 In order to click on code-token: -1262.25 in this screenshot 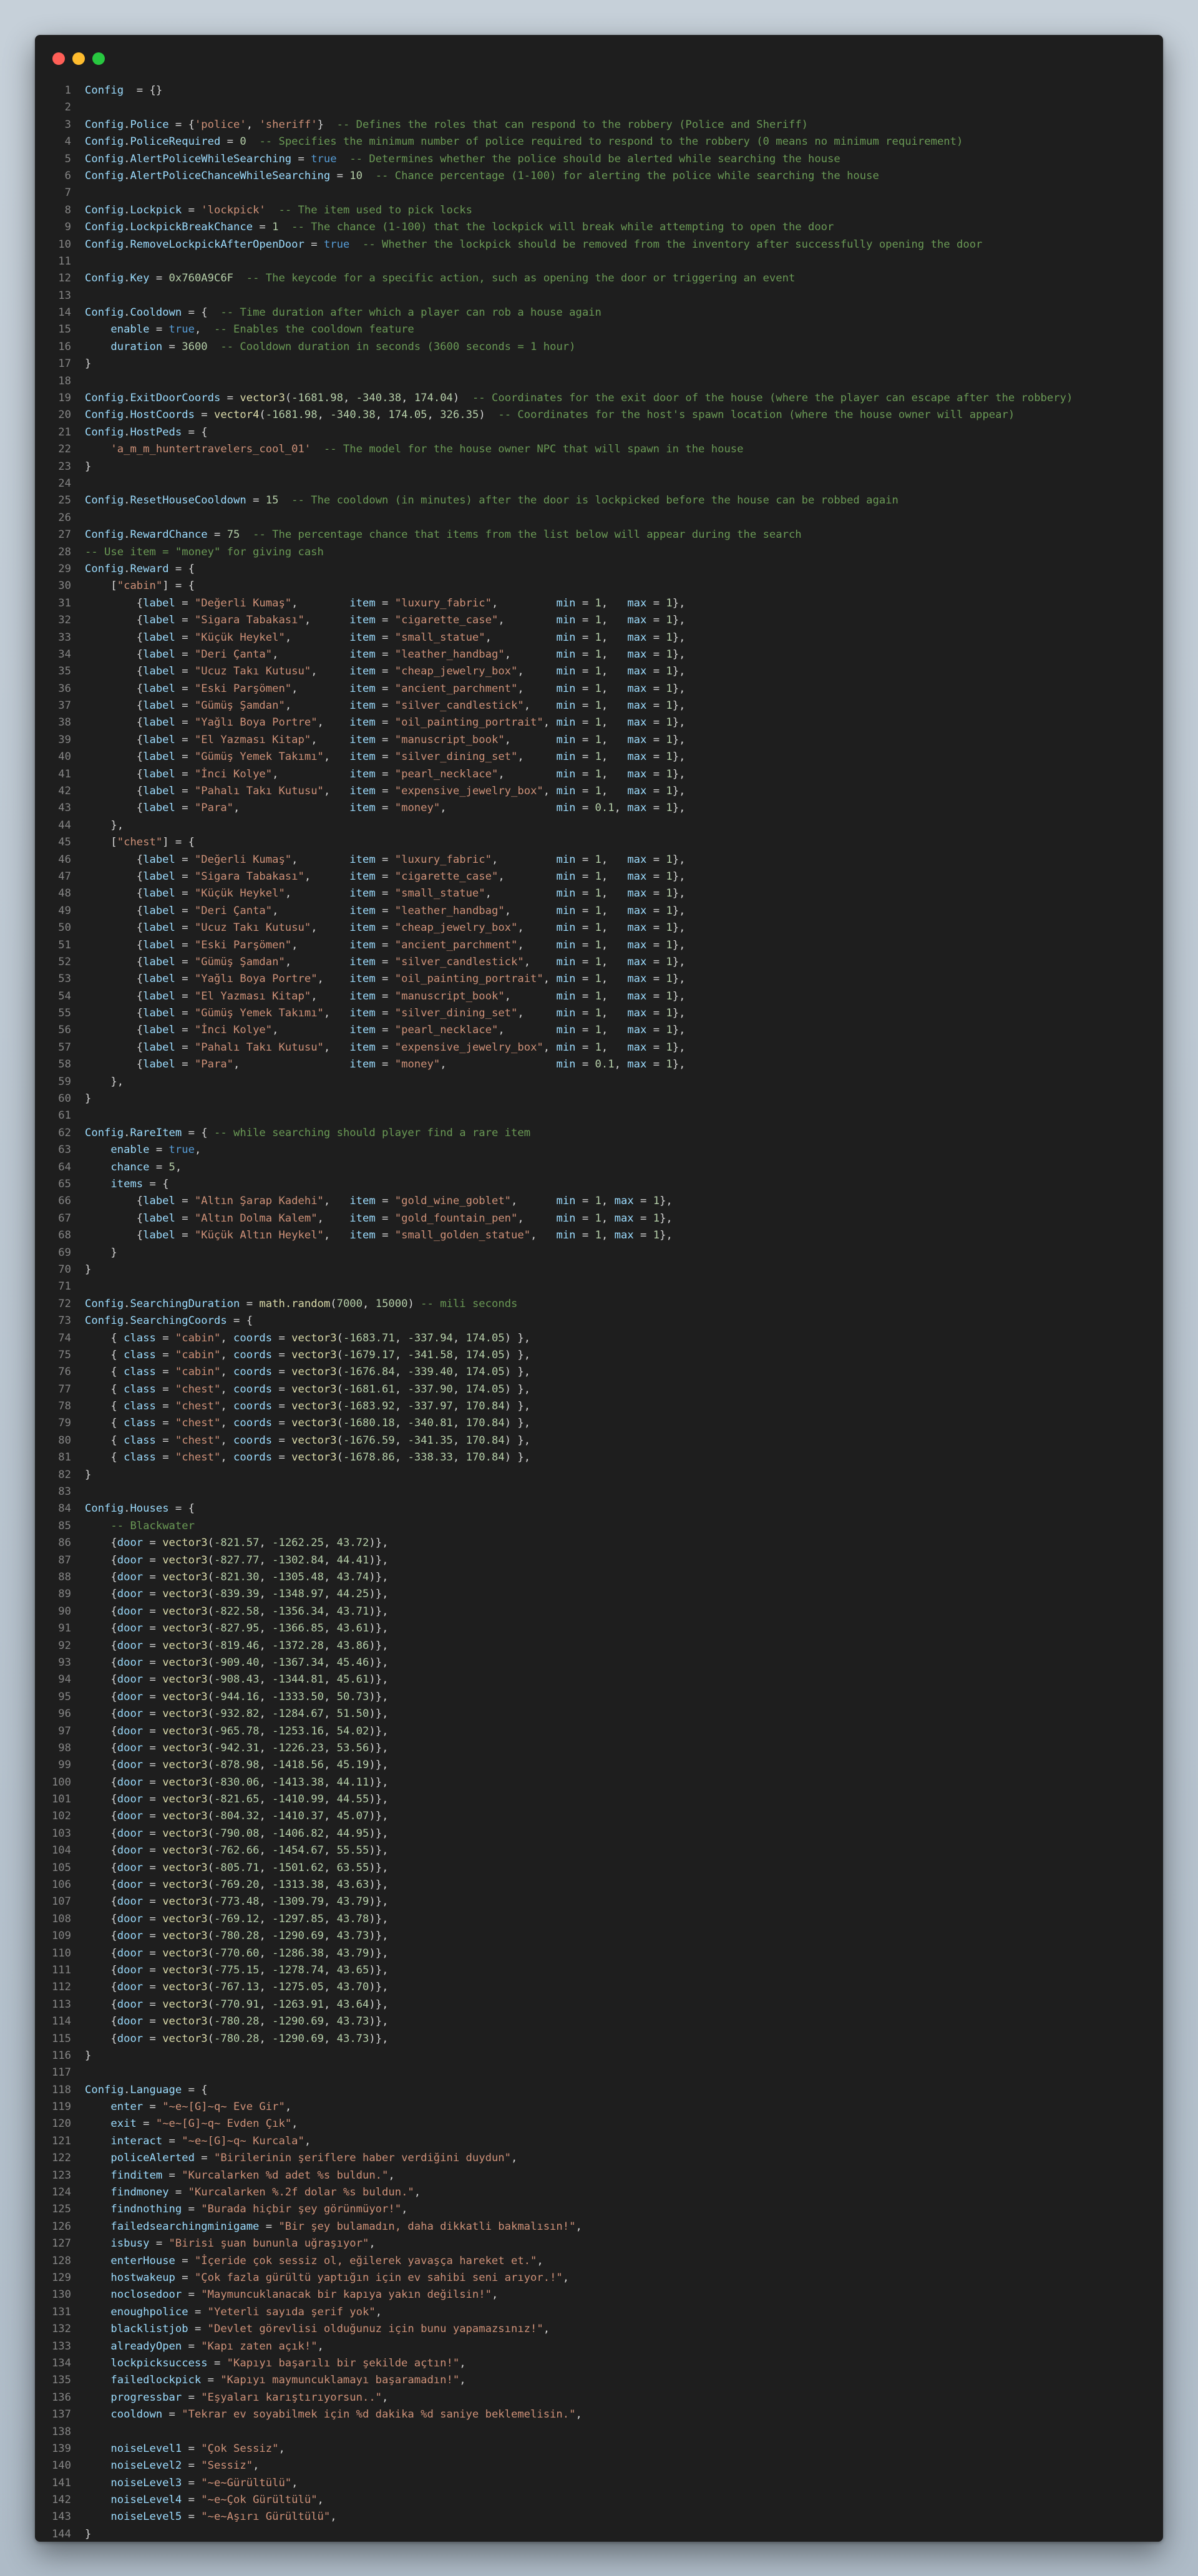, I will do `click(298, 1544)`.